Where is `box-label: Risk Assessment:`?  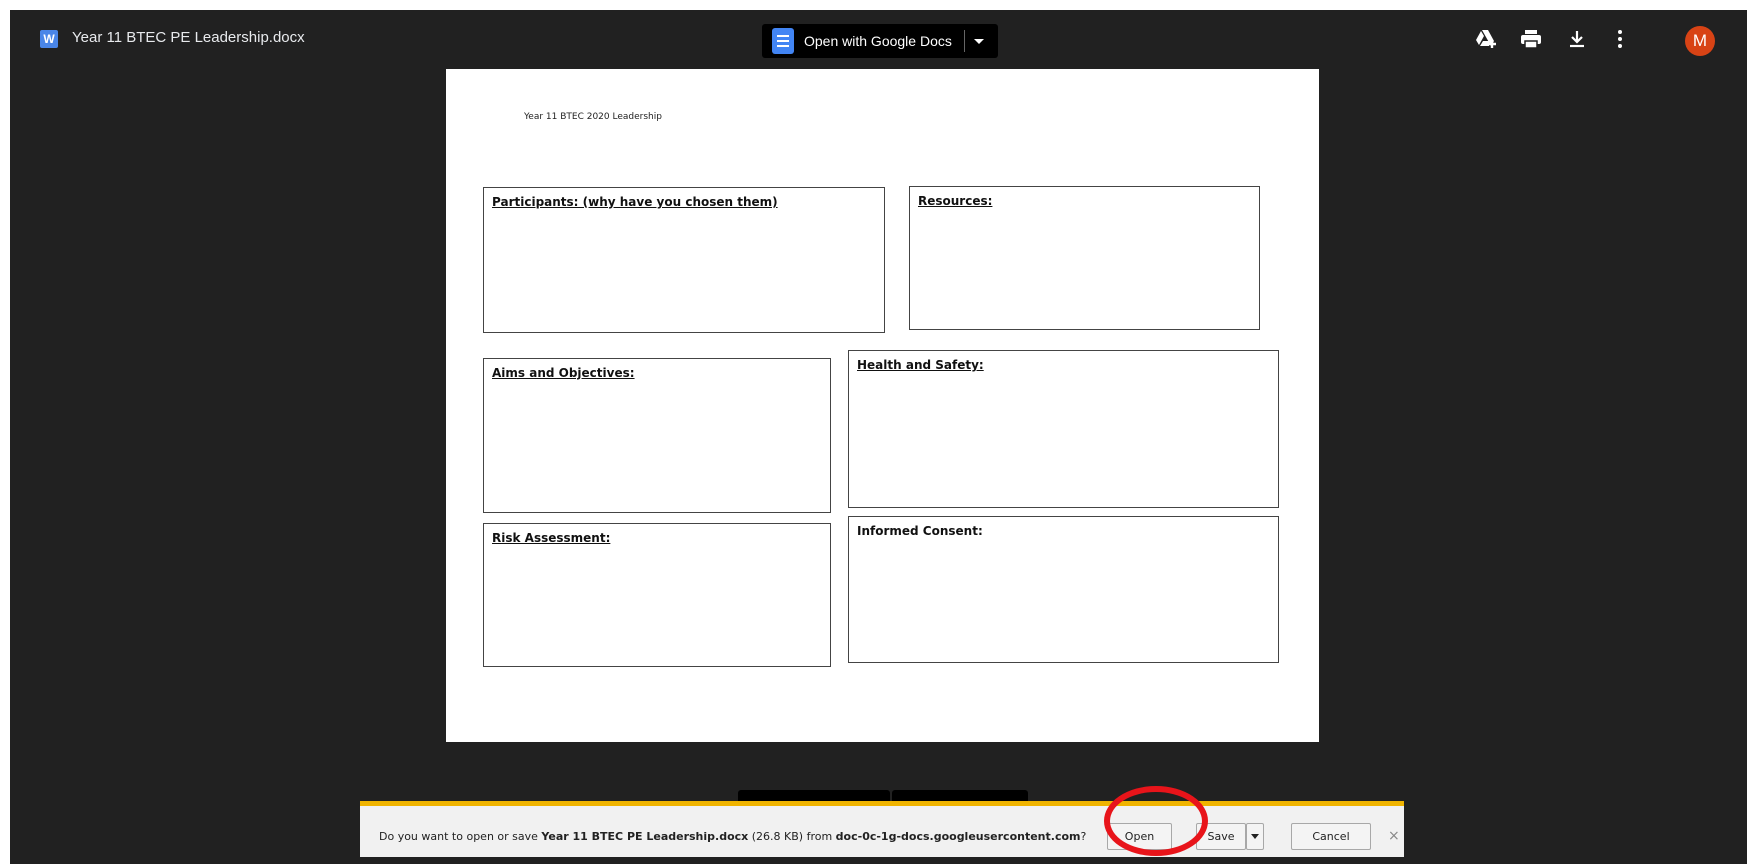
box-label: Risk Assessment: is located at coordinates (551, 538).